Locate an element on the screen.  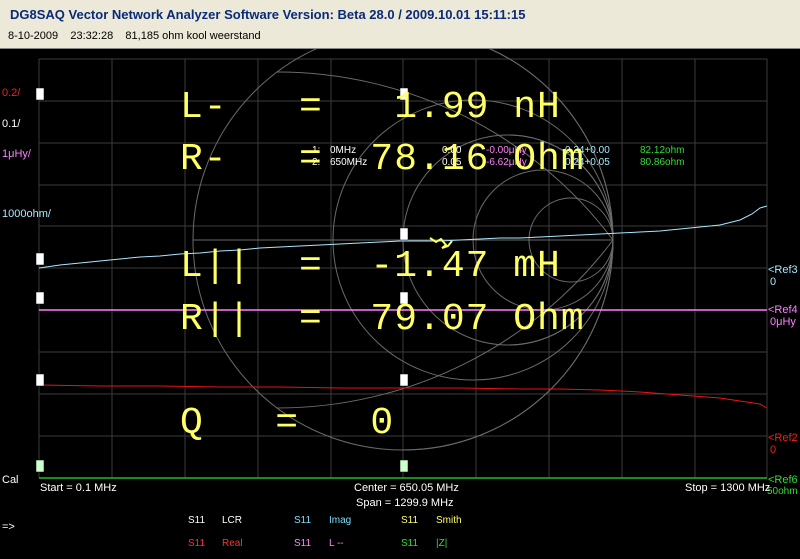
legend-name-real: Real is located at coordinates (232, 543).